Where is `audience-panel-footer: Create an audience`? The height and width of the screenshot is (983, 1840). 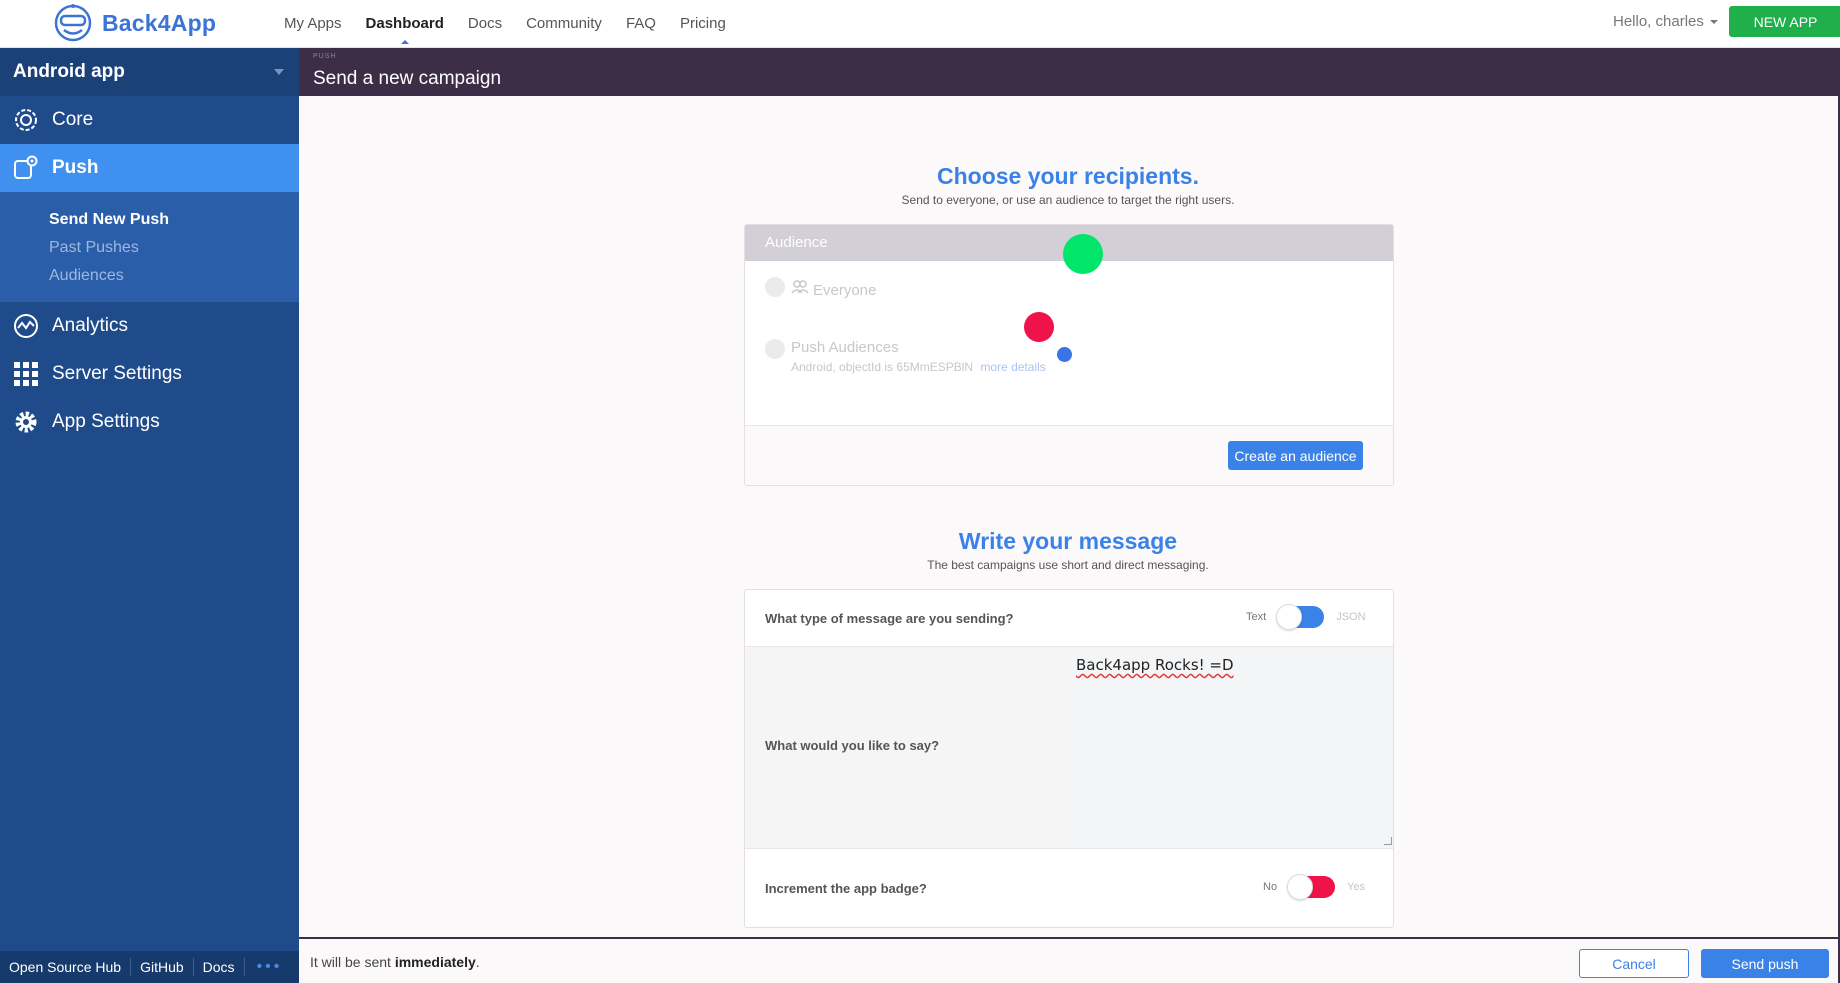
audience-panel-footer: Create an audience is located at coordinates (1069, 455).